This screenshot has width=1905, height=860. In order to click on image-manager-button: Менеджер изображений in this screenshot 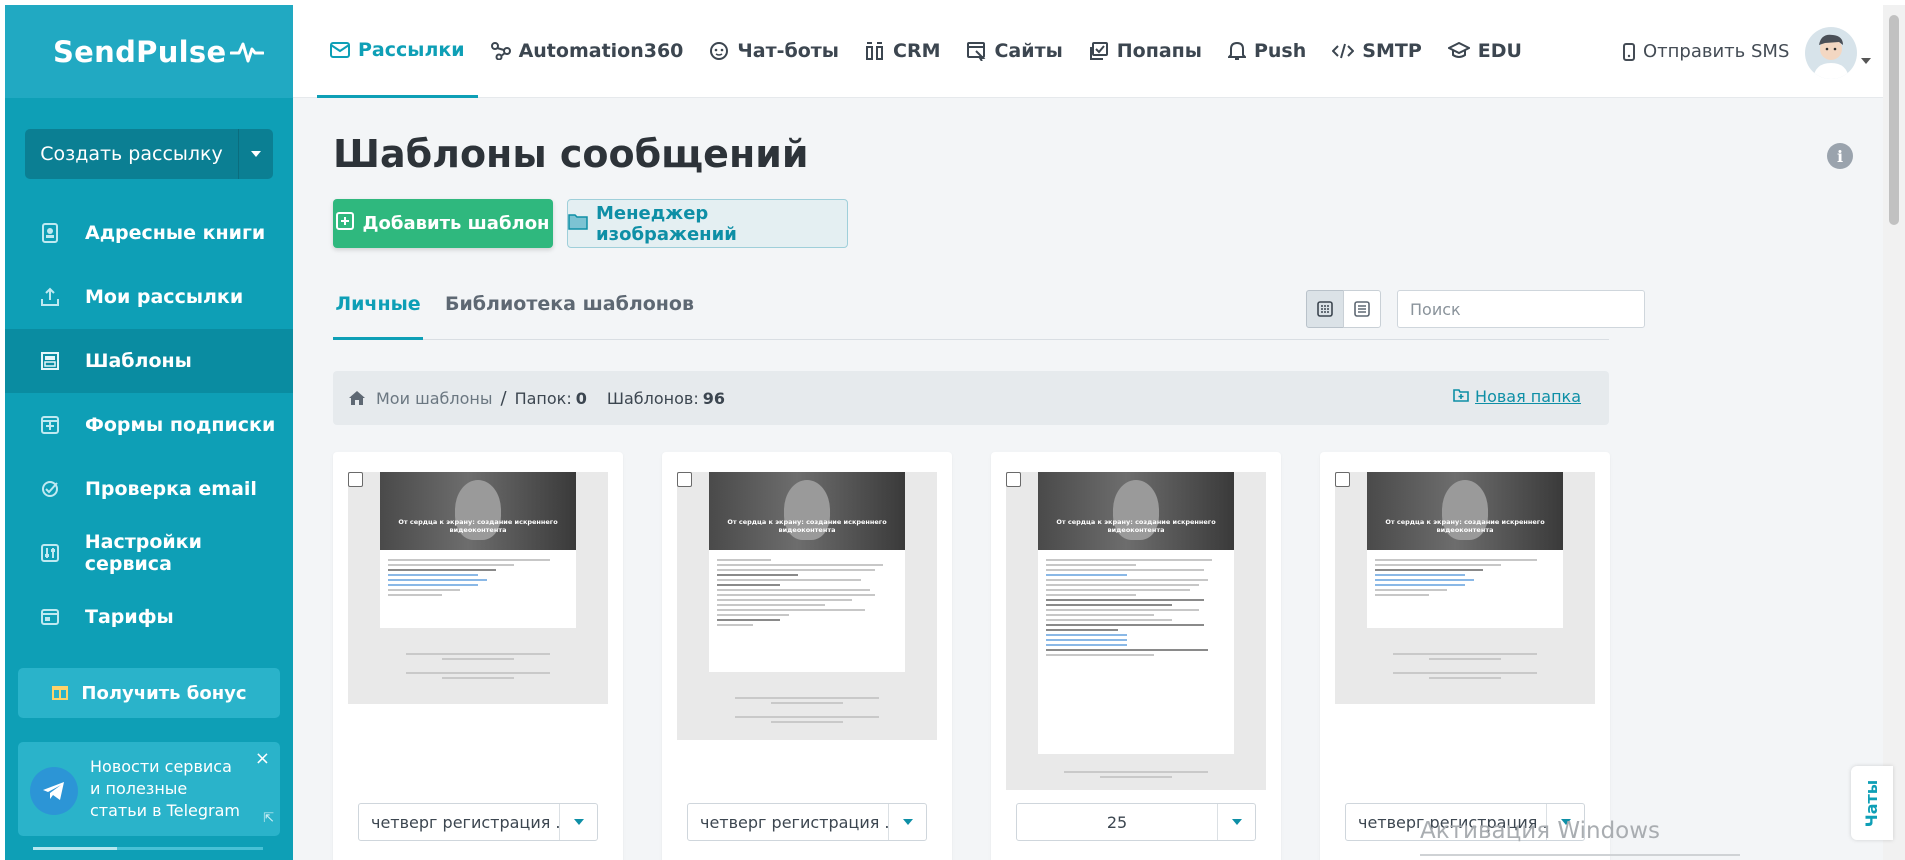, I will do `click(707, 223)`.